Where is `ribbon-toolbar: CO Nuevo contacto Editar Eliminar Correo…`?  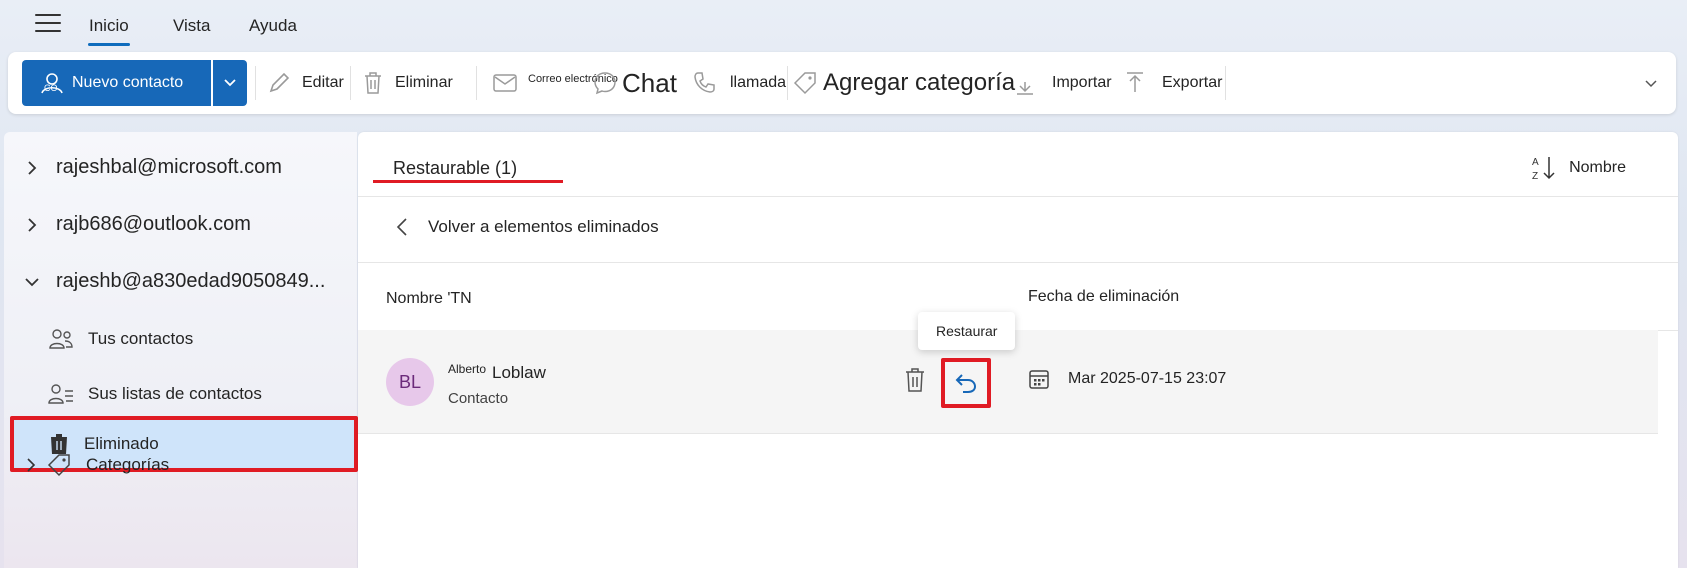
ribbon-toolbar: CO Nuevo contacto Editar Eliminar Correo… is located at coordinates (842, 83).